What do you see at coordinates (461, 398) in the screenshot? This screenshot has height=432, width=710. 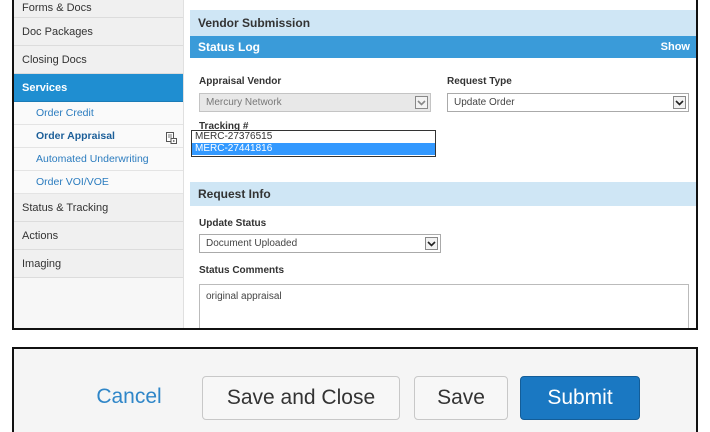 I see `save-button: Save` at bounding box center [461, 398].